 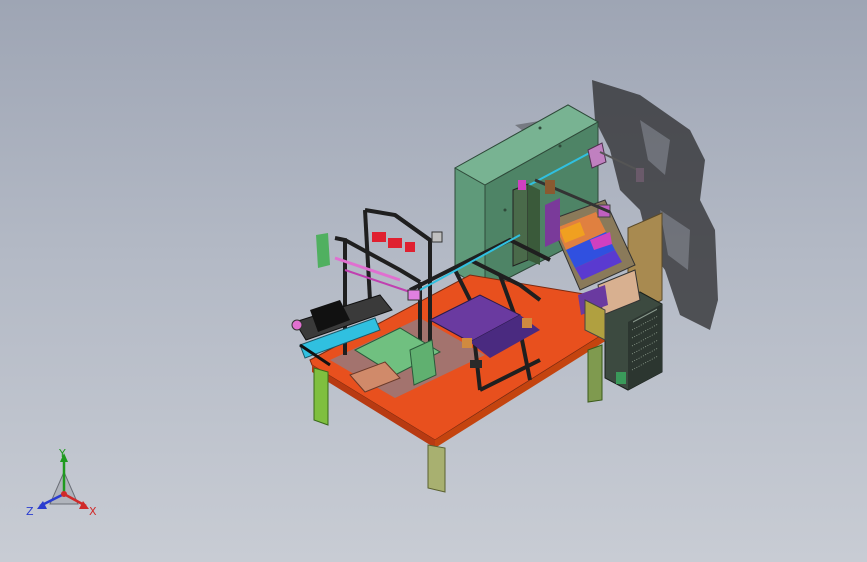 I want to click on coordinate-triad: Y Z X, so click(x=66, y=488).